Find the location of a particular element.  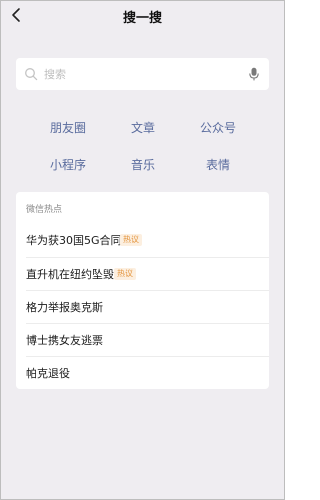

category-music: 音乐 is located at coordinates (143, 164).